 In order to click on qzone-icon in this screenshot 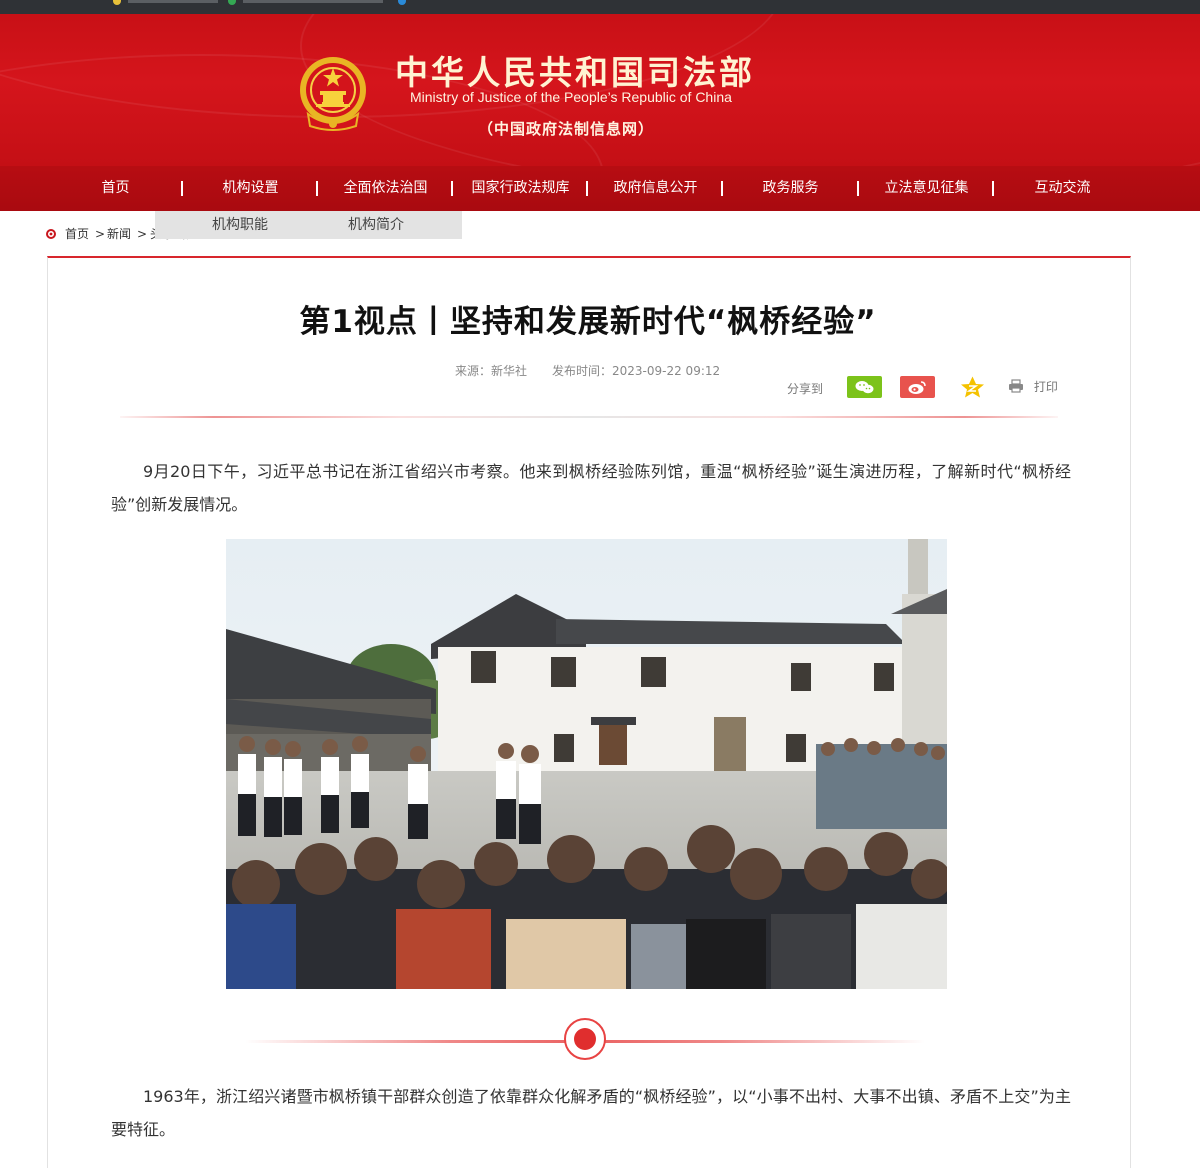, I will do `click(972, 387)`.